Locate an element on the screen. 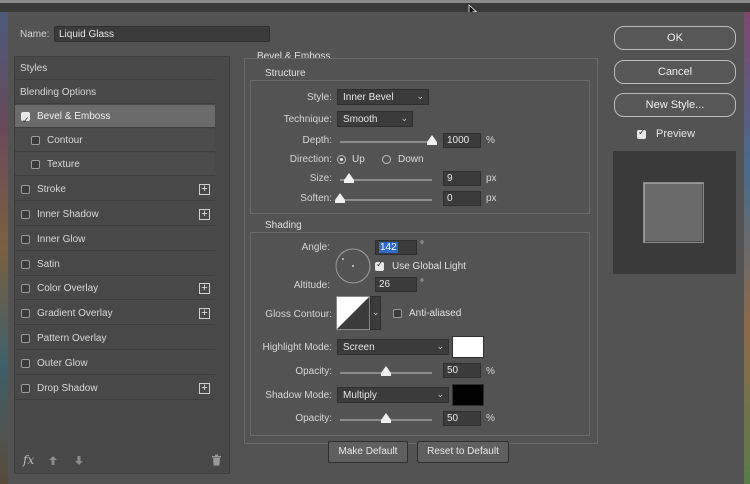 The image size is (750, 484). stroke-checkbox is located at coordinates (25, 189).